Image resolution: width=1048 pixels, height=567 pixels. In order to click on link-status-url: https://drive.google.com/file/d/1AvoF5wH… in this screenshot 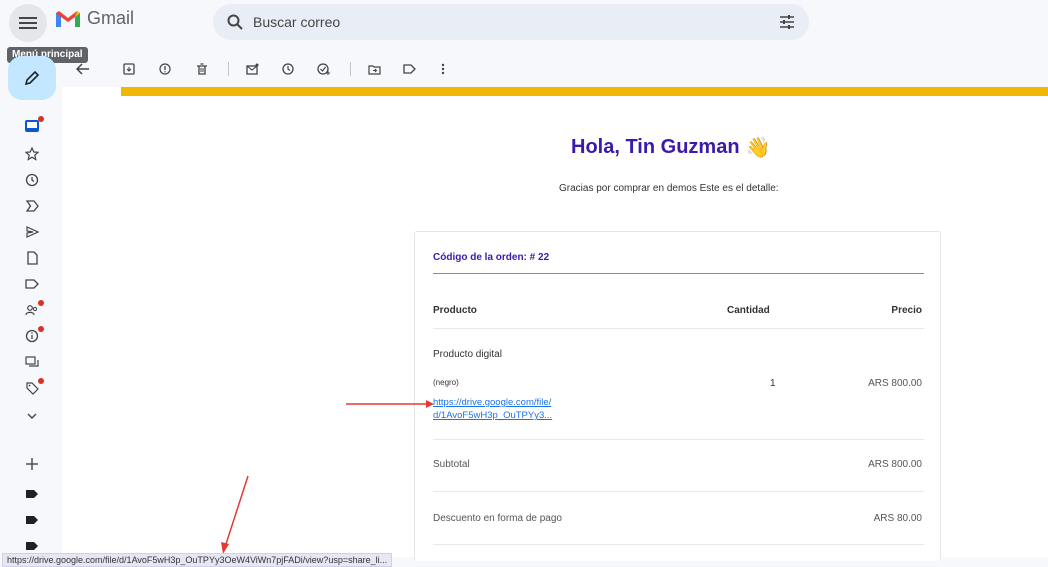, I will do `click(197, 560)`.